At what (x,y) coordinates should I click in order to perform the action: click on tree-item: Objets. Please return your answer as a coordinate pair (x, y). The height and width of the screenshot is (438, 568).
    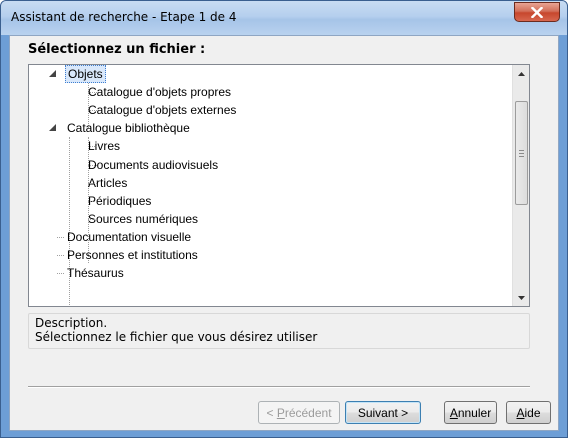
    Looking at the image, I should click on (85, 74).